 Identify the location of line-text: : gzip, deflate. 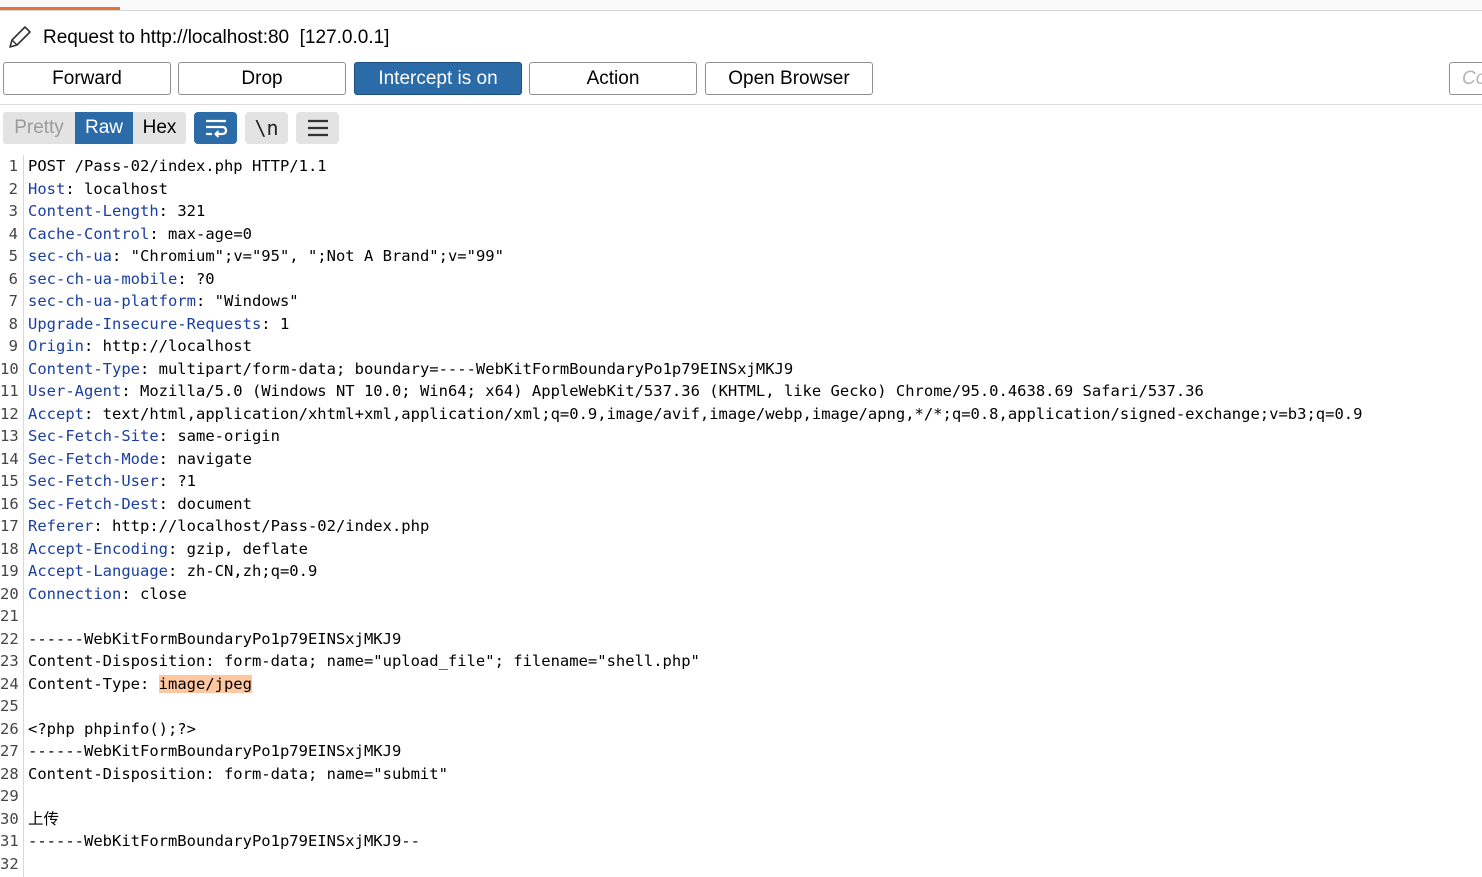
(237, 548).